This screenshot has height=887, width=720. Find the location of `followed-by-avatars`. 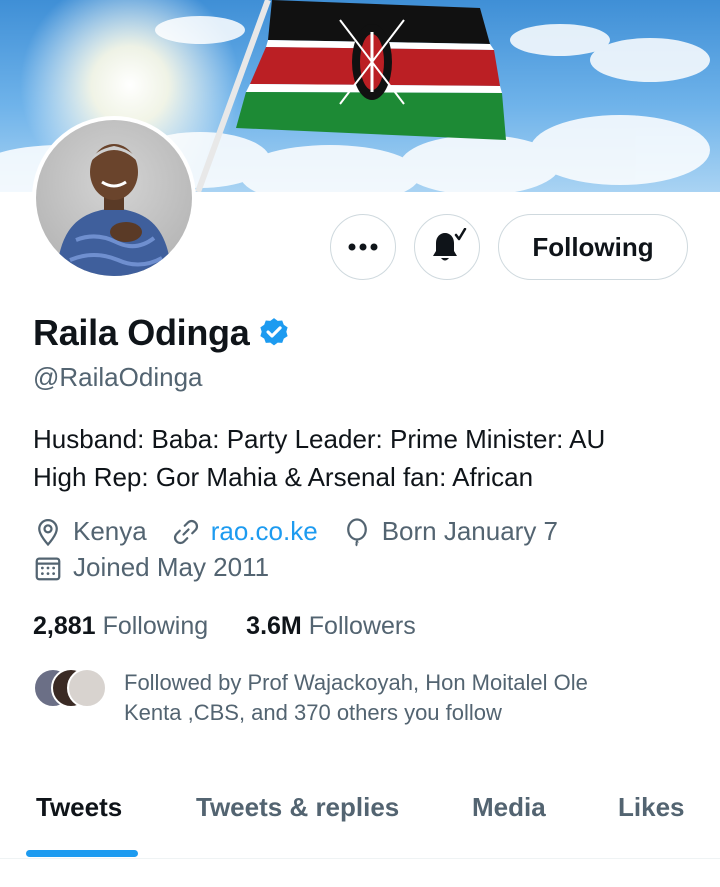

followed-by-avatars is located at coordinates (70, 688).